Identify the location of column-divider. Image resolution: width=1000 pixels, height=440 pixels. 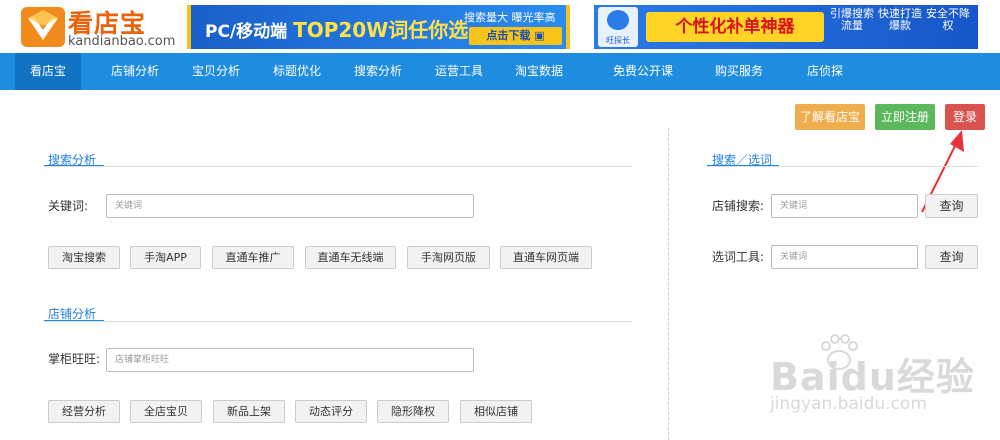
(668, 284).